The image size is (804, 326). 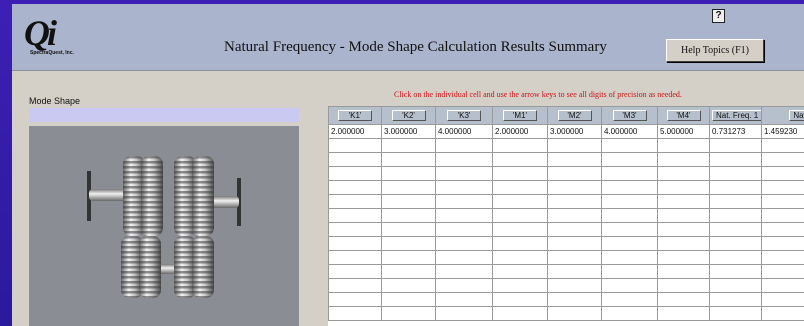 What do you see at coordinates (715, 50) in the screenshot?
I see `help-topics-button: Help Topics (F1)` at bounding box center [715, 50].